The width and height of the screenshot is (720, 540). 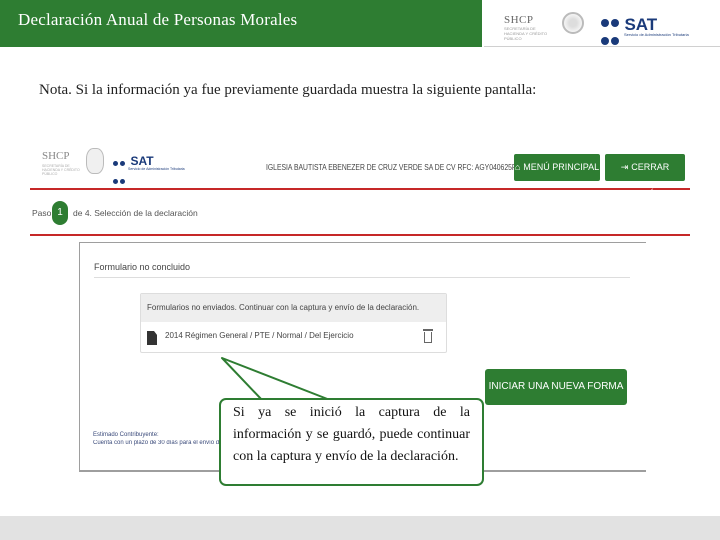 What do you see at coordinates (126, 435) in the screenshot?
I see `footer-greeting: Estimado Contribuyente:` at bounding box center [126, 435].